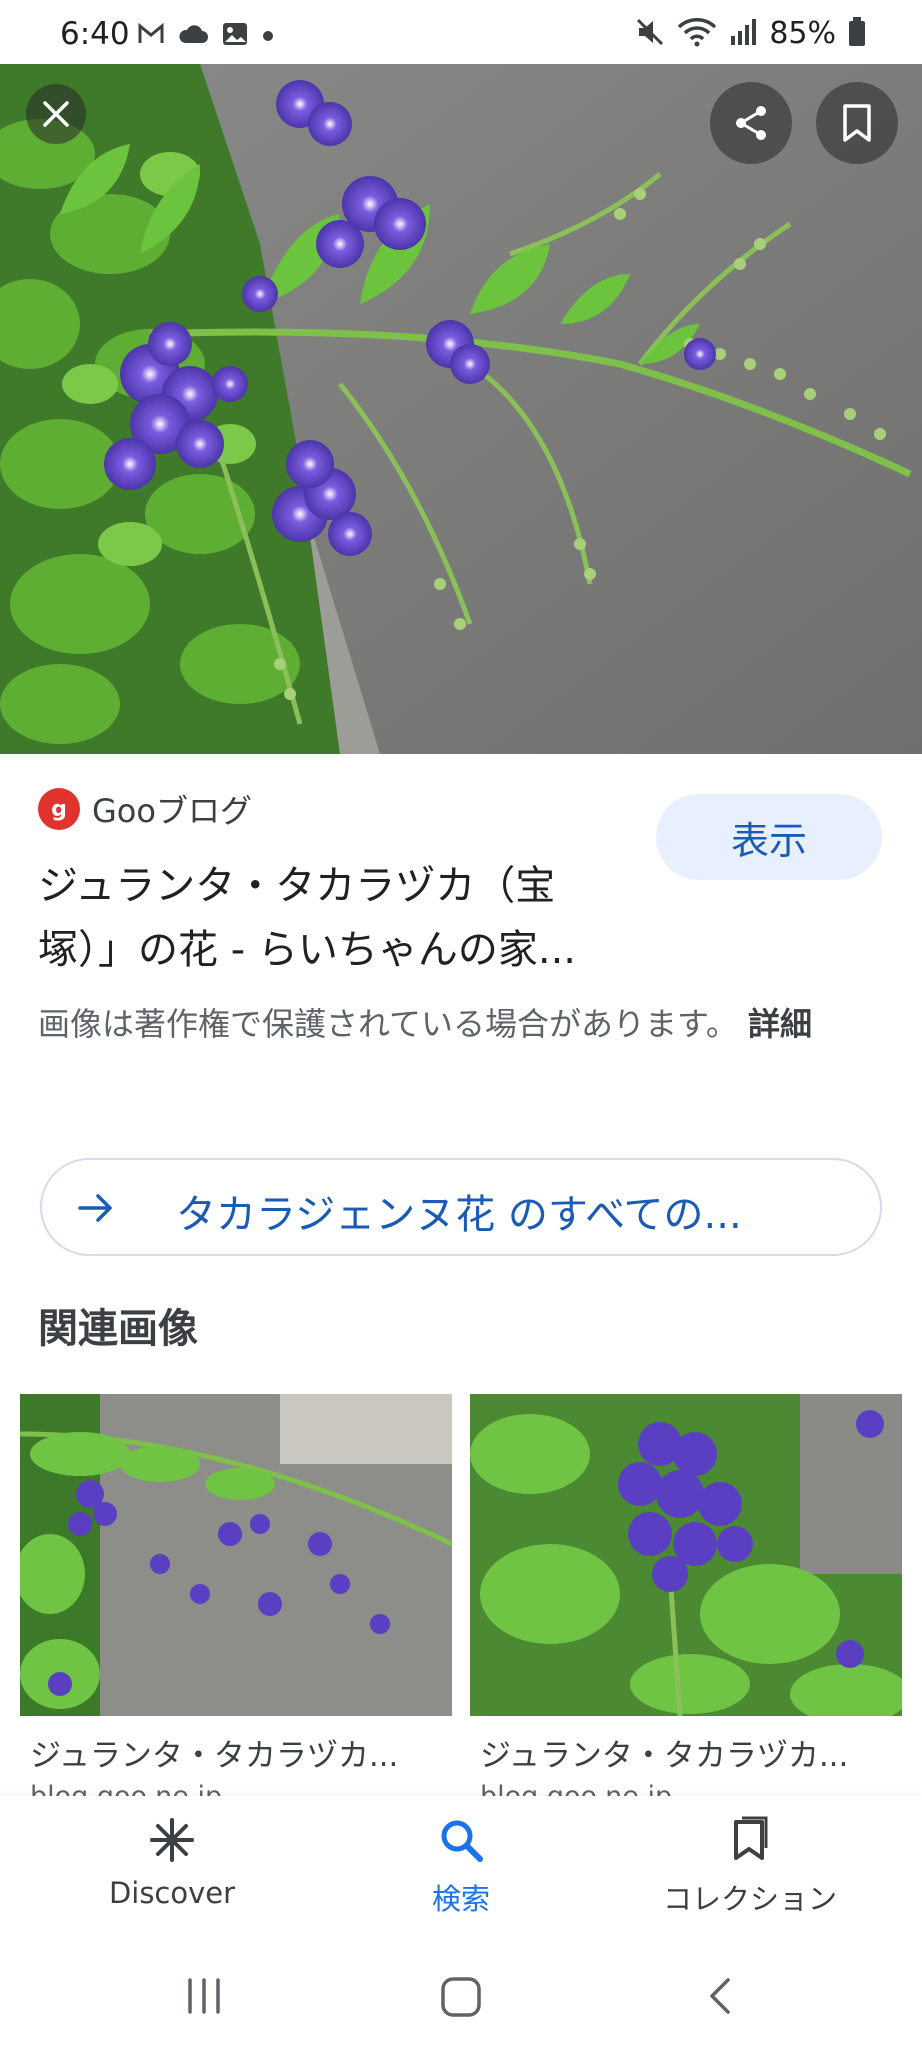 This screenshot has height=2048, width=922. Describe the element at coordinates (172, 811) in the screenshot. I see `source-name: Gooブログ` at that location.